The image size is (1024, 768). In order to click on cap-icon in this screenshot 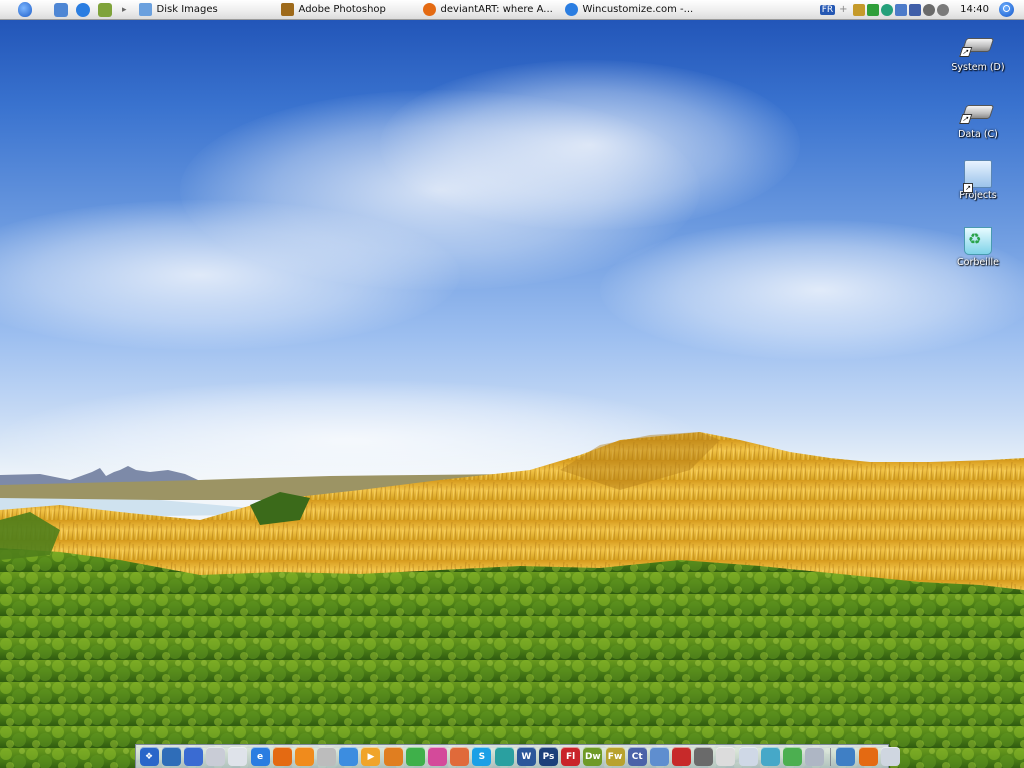, I will do `click(504, 756)`.